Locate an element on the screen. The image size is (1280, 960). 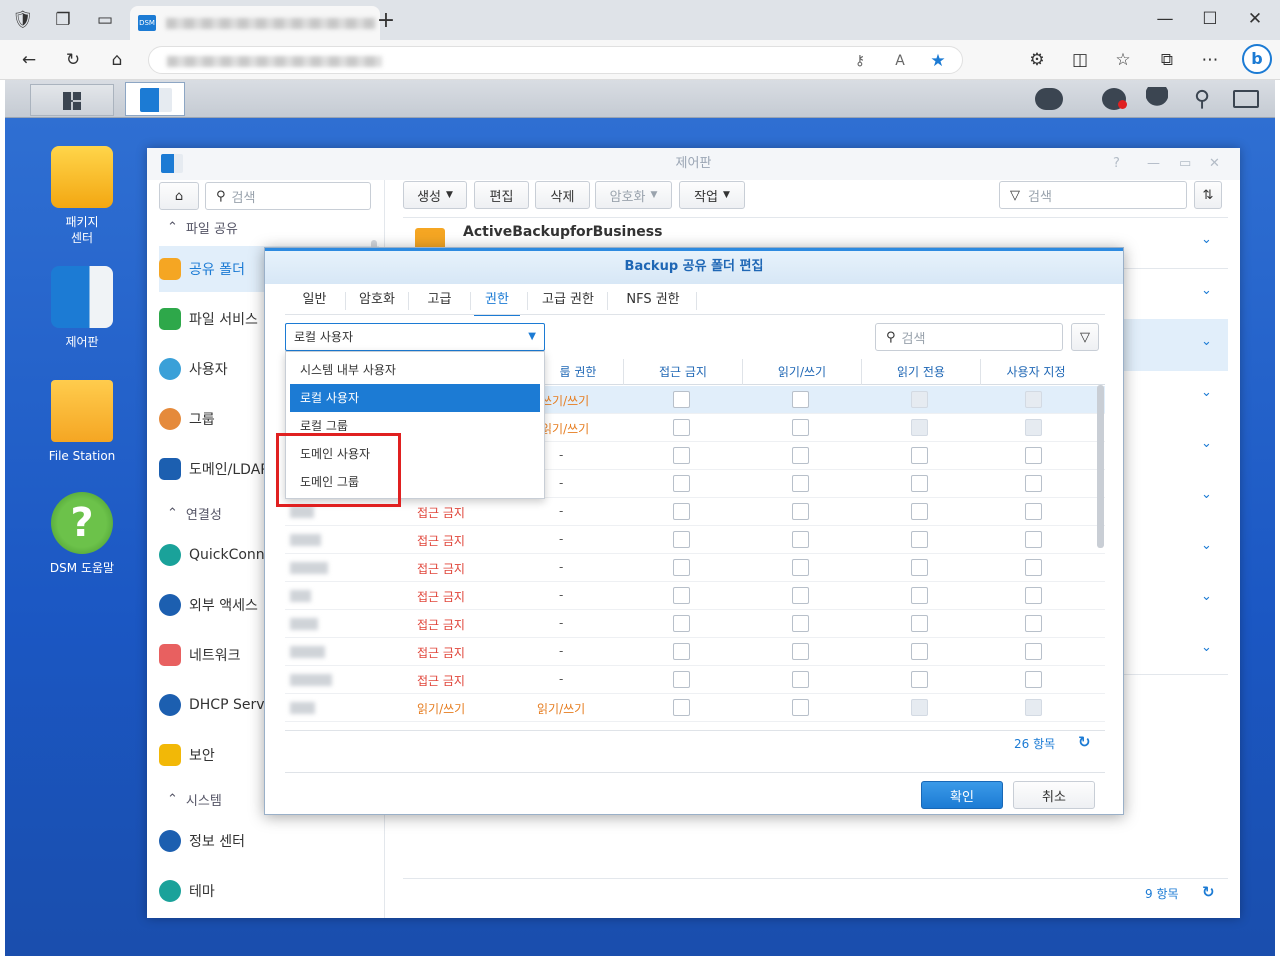
split-screen-icon: ◫ is located at coordinates (1080, 60).